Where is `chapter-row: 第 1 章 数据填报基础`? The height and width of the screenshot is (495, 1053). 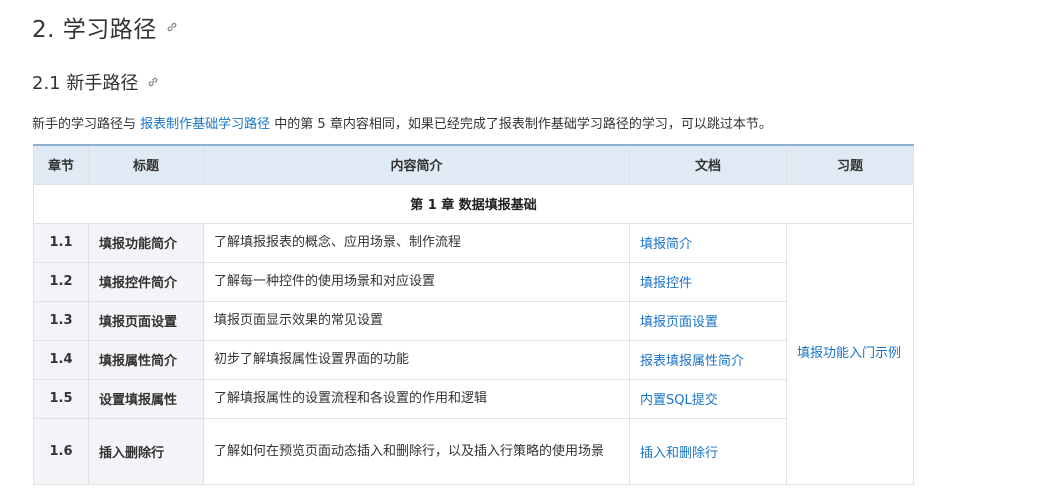 chapter-row: 第 1 章 数据填报基础 is located at coordinates (473, 203).